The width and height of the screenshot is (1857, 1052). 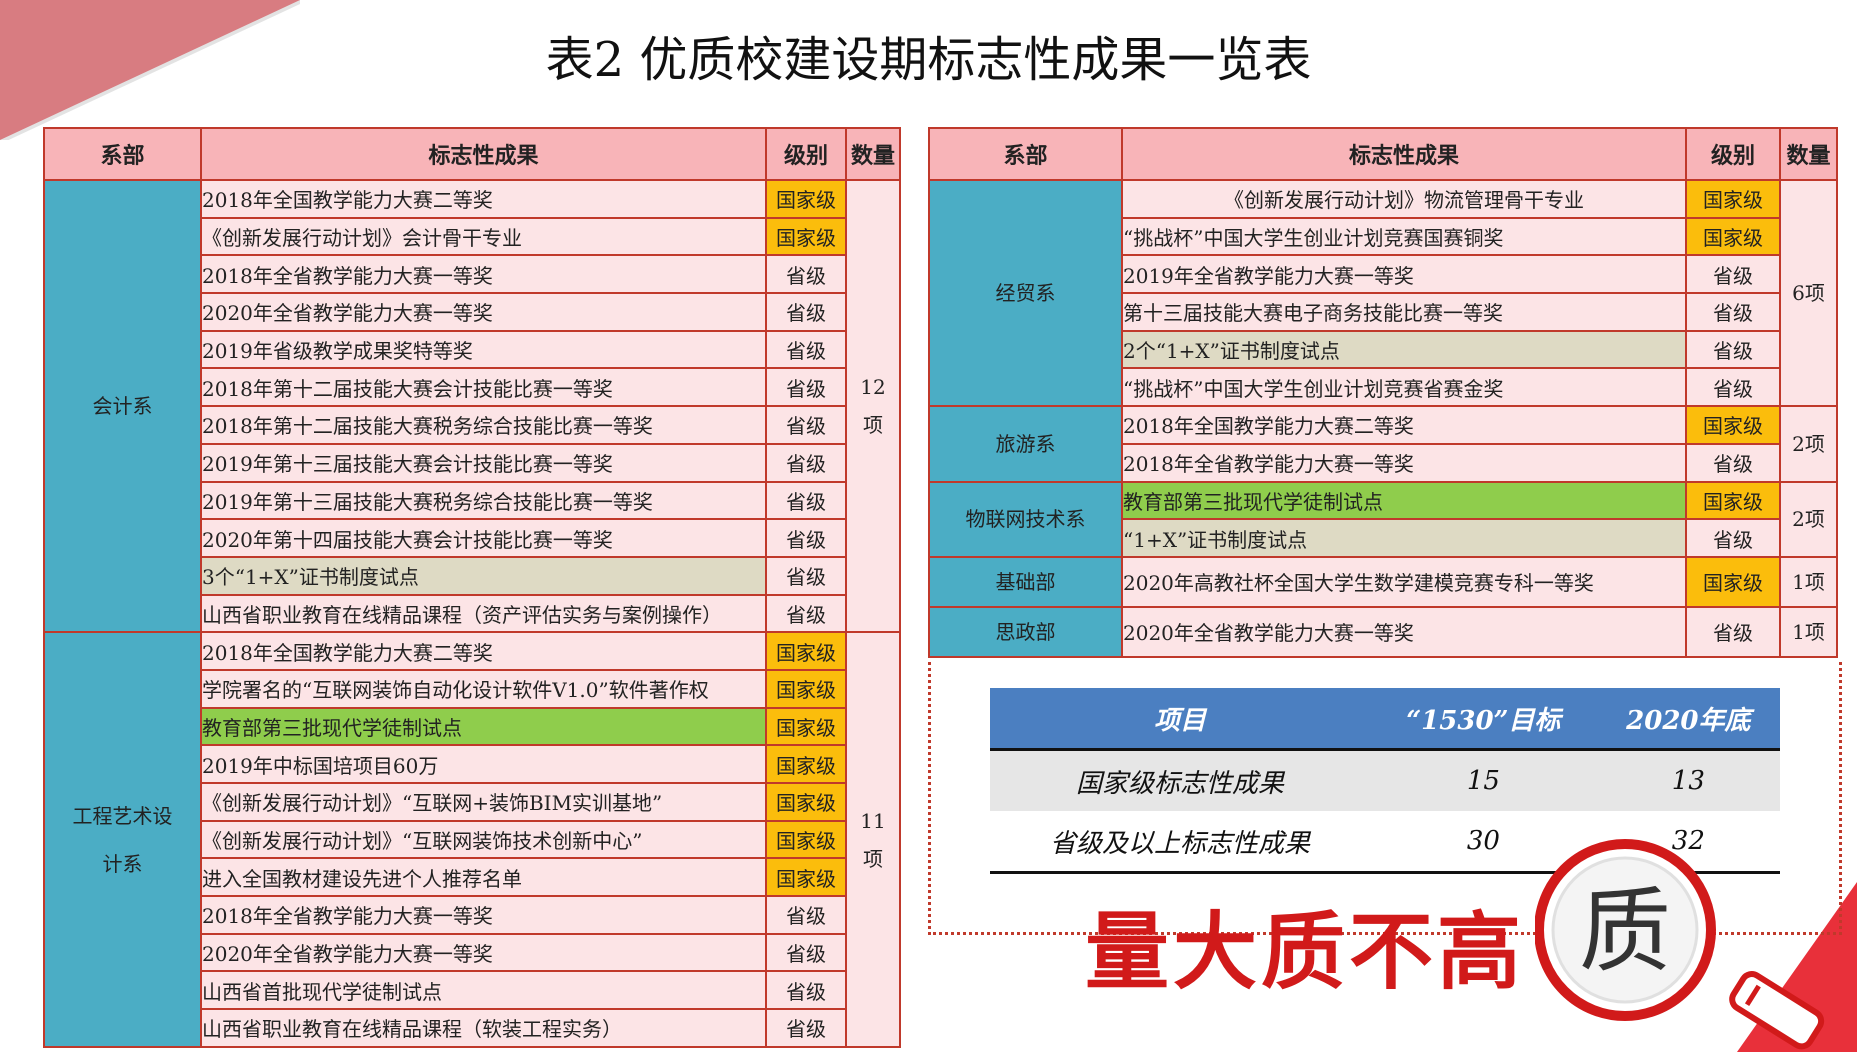 I want to click on dept-cell: 基础部, so click(x=1025, y=581).